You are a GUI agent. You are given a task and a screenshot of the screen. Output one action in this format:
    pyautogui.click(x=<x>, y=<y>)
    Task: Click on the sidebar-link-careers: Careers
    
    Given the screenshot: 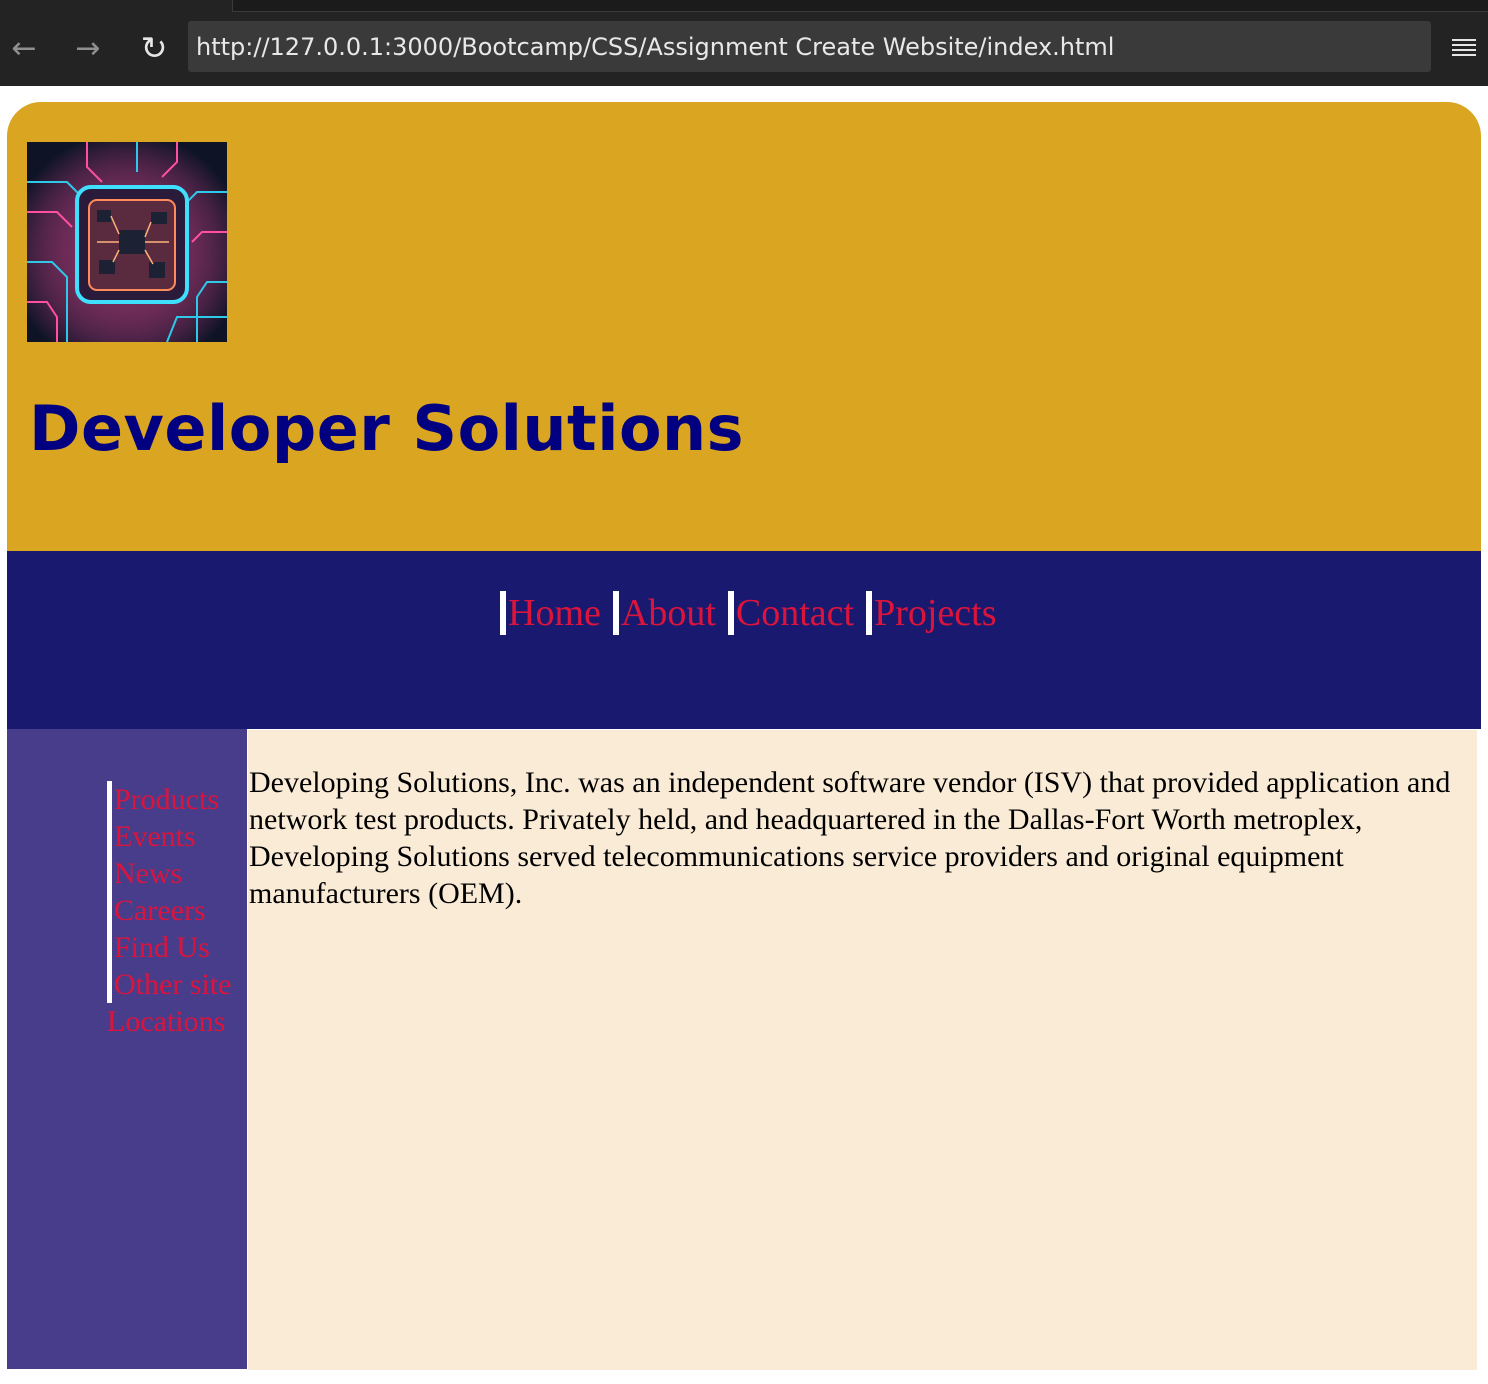 What is the action you would take?
    pyautogui.click(x=175, y=910)
    